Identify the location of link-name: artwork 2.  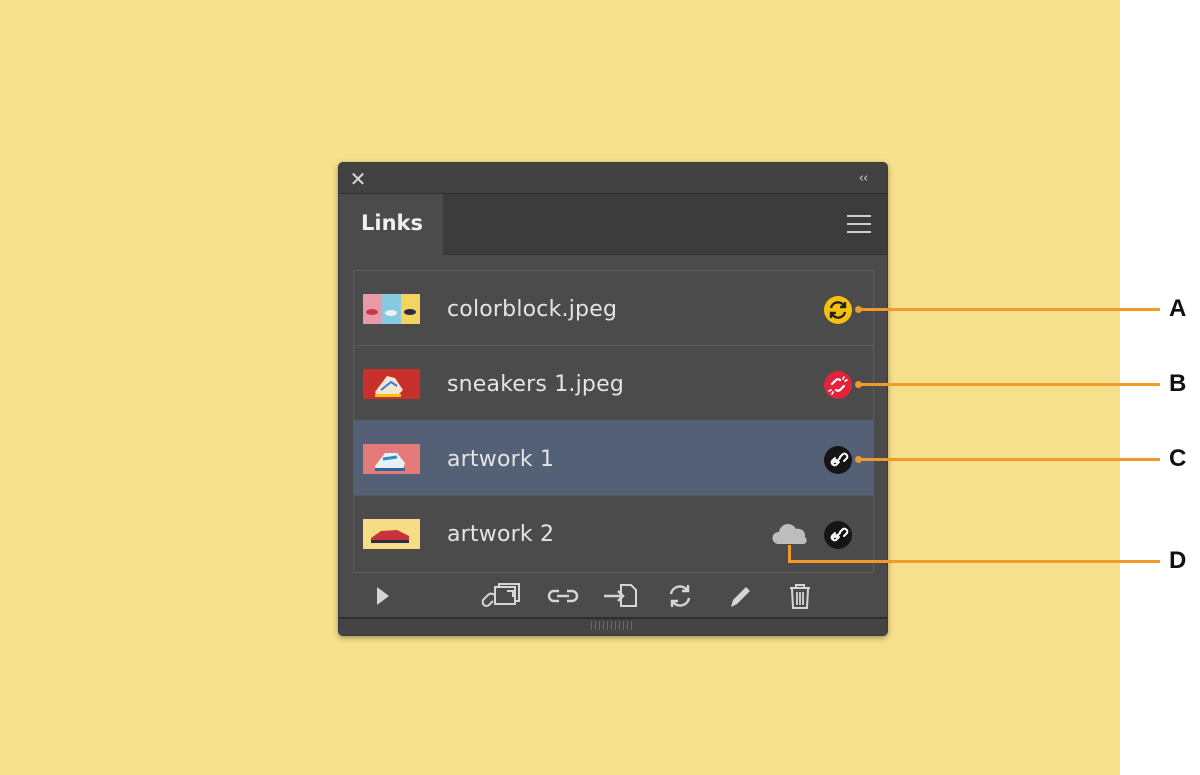
(501, 534).